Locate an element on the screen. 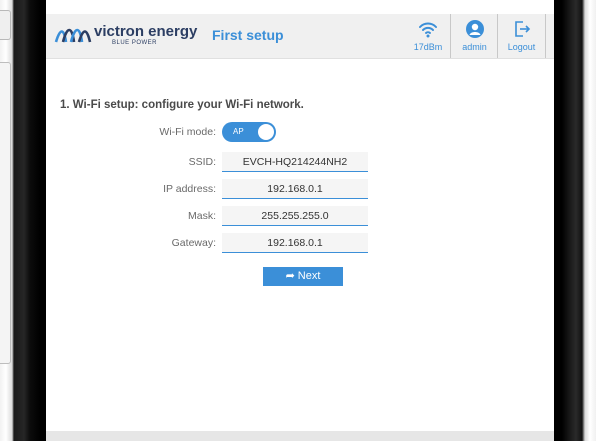  wifi-mode-value: AP is located at coordinates (238, 131).